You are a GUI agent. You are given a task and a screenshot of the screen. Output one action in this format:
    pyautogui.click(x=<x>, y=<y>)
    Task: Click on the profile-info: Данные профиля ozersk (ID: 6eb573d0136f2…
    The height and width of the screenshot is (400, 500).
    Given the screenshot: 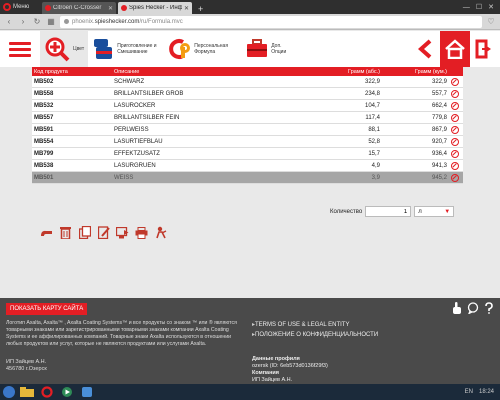 What is the action you would take?
    pyautogui.click(x=290, y=370)
    